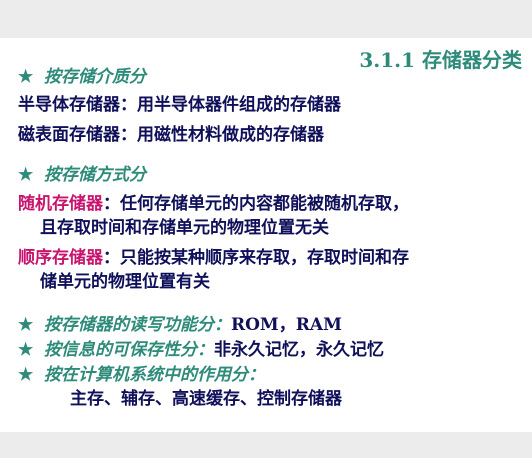 The height and width of the screenshot is (458, 532). I want to click on heading-by-retention-text: 按信息的可保存性分：, so click(129, 350).